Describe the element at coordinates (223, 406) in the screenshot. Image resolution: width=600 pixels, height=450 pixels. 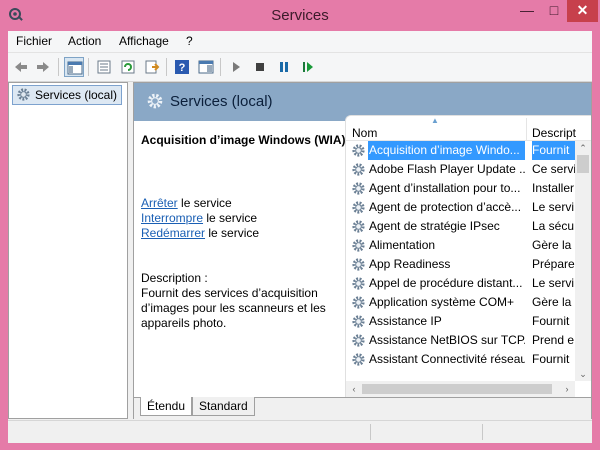
I see `tab-standard: Standard` at that location.